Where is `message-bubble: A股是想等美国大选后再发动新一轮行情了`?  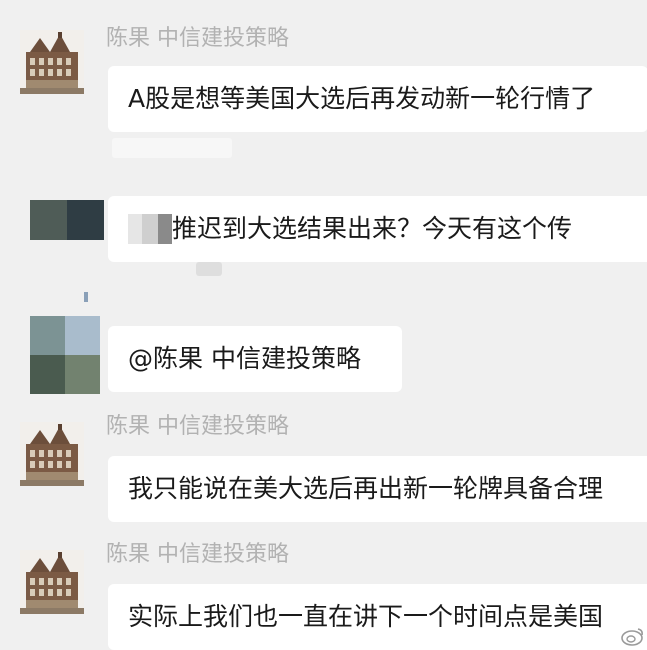
message-bubble: A股是想等美国大选后再发动新一轮行情了 is located at coordinates (377, 99).